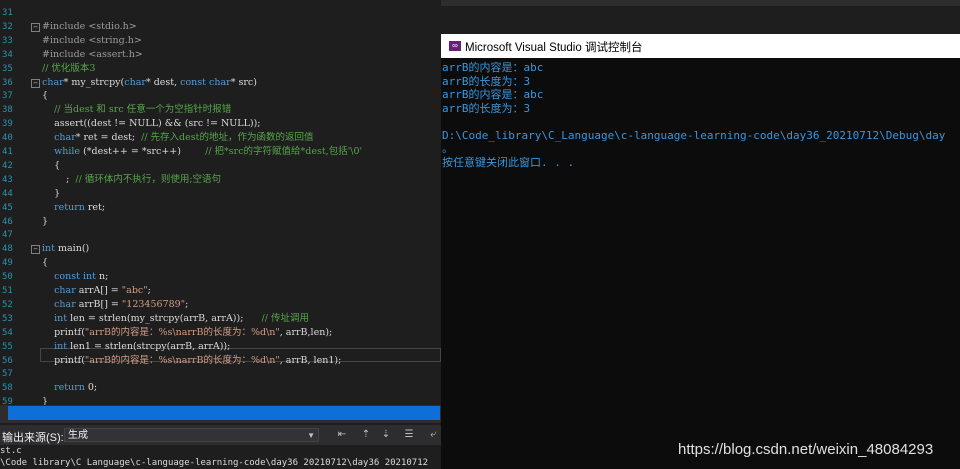  Describe the element at coordinates (7, 360) in the screenshot. I see `line-number: 56` at that location.